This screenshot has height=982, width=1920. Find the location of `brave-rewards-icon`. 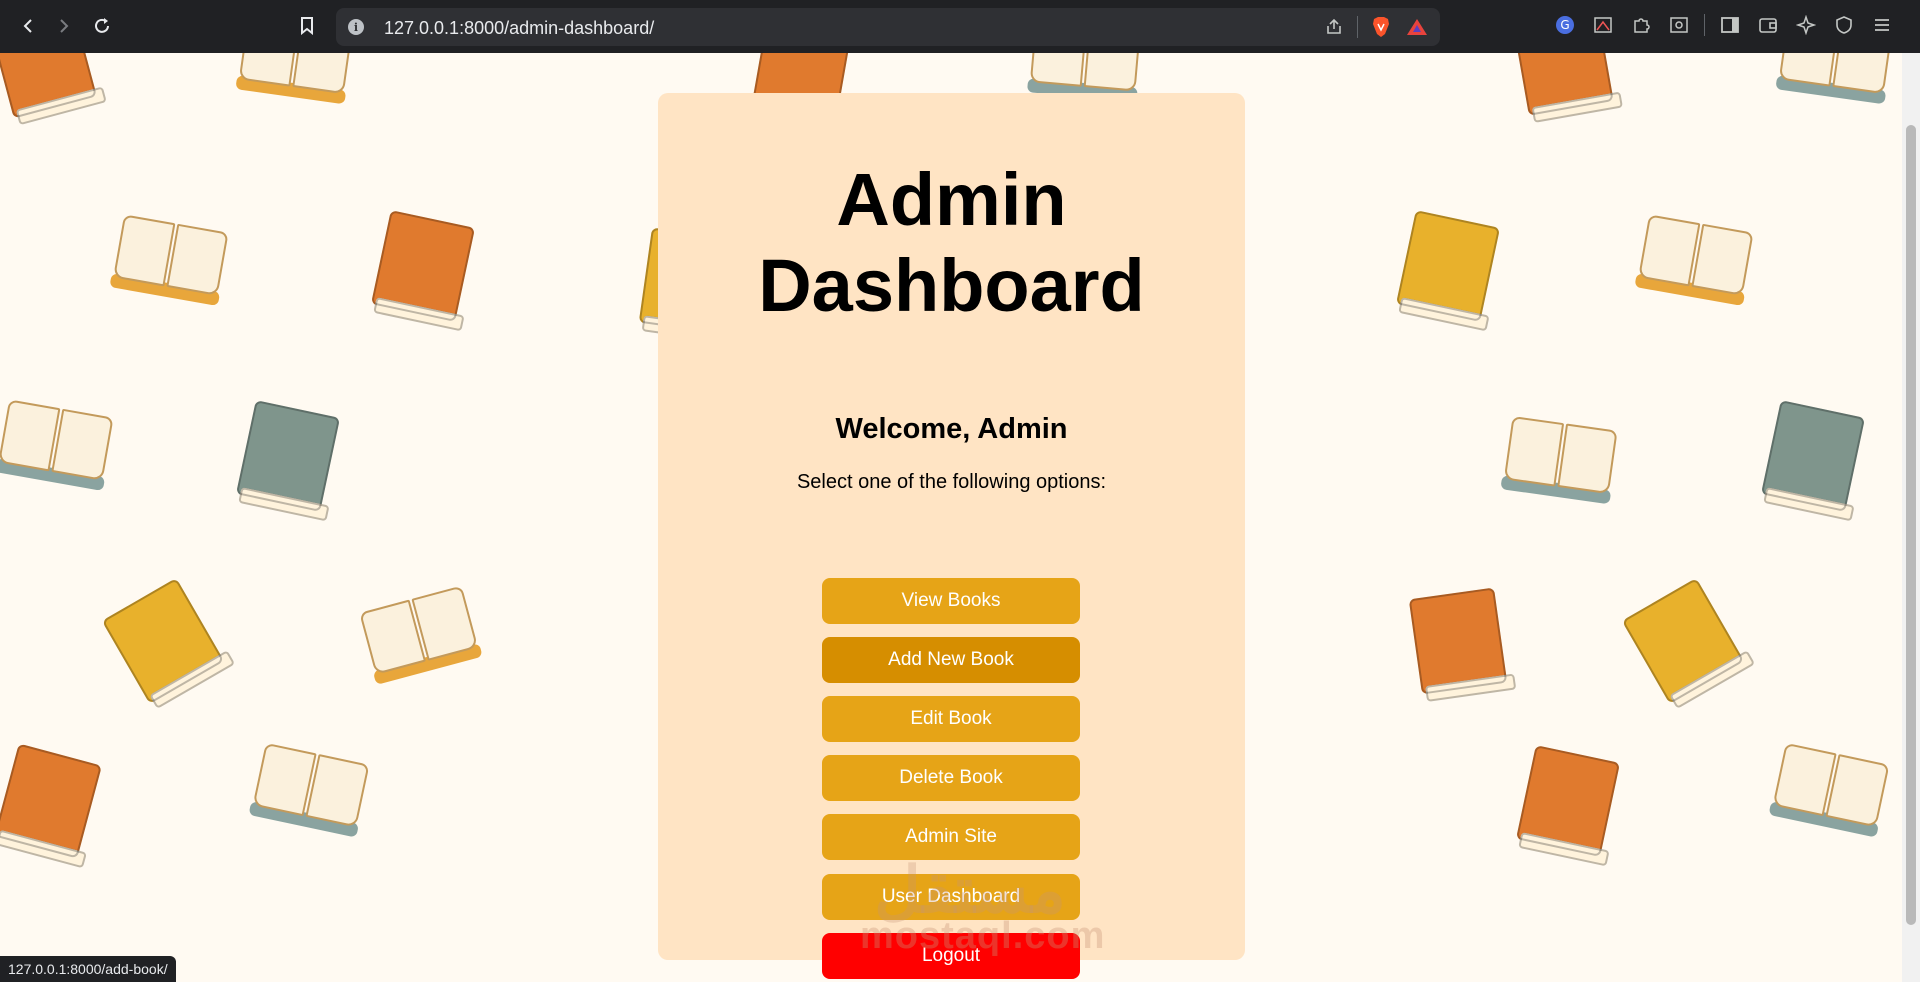

brave-rewards-icon is located at coordinates (1417, 27).